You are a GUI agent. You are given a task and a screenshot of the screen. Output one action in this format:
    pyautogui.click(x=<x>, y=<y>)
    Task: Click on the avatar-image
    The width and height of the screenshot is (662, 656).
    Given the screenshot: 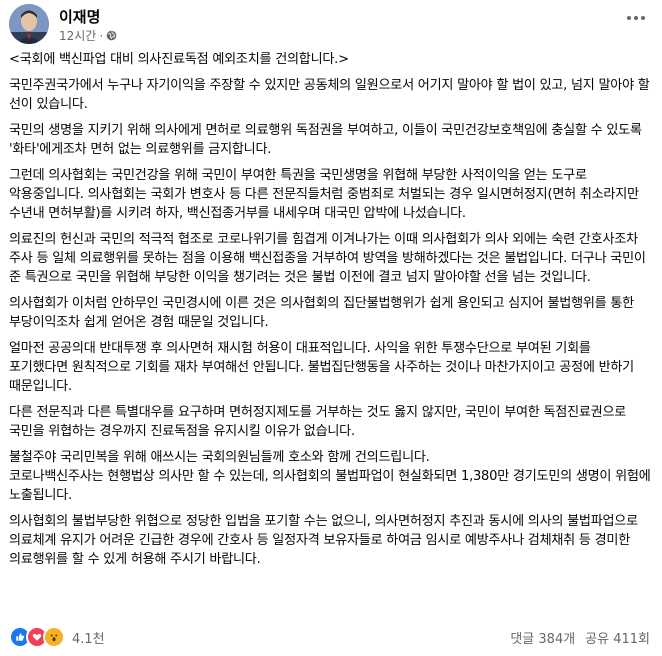 What is the action you would take?
    pyautogui.click(x=29, y=24)
    